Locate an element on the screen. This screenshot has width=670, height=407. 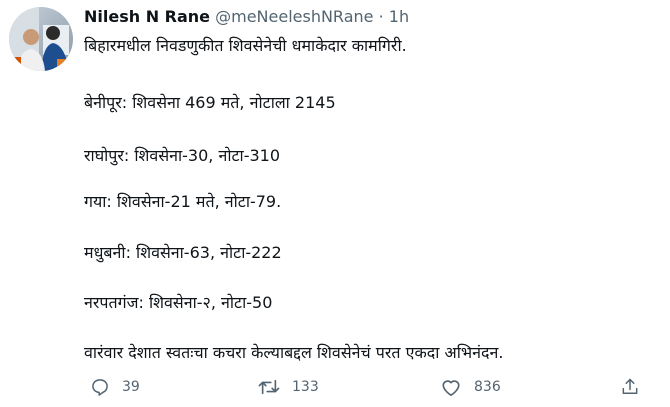
tweet-text-line: बेनीपूर: शिवसेना 469 मते, नोटाला 2145 is located at coordinates (210, 102).